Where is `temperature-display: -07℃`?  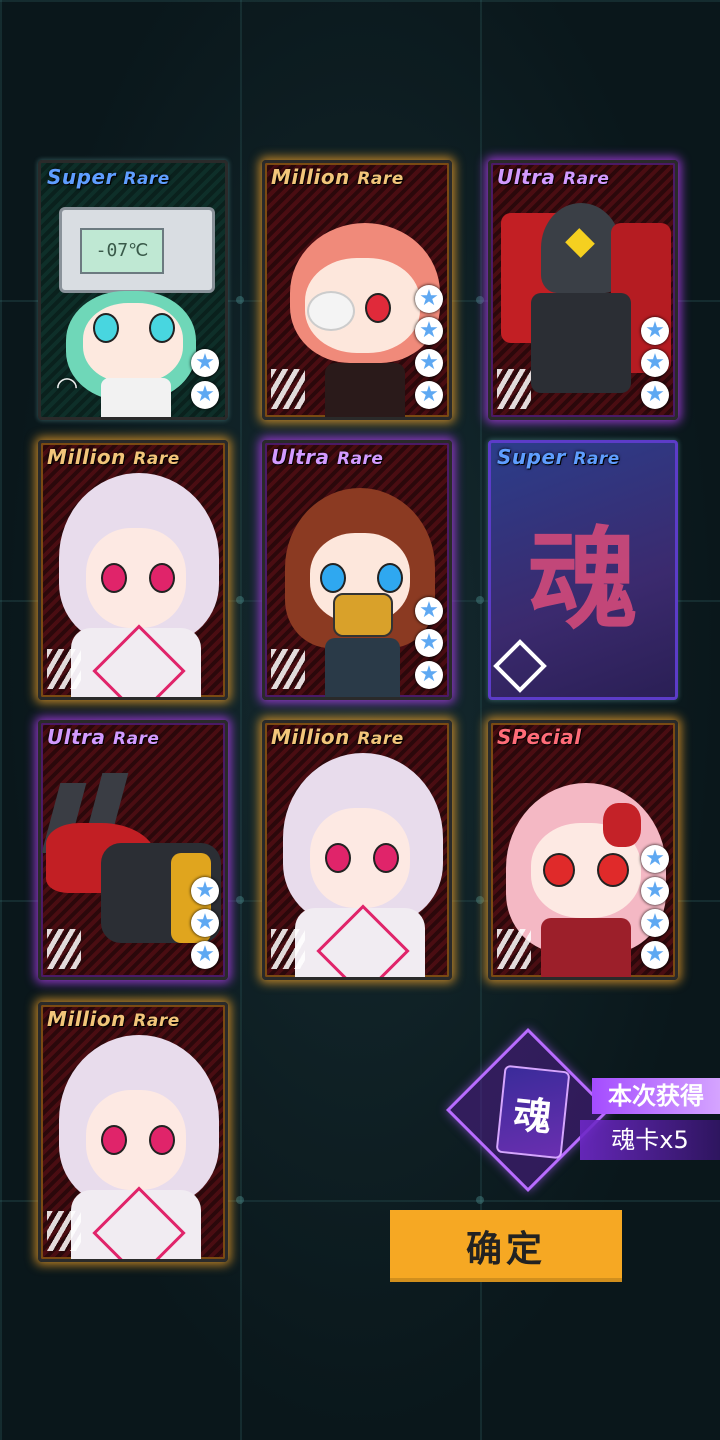 temperature-display: -07℃ is located at coordinates (122, 251).